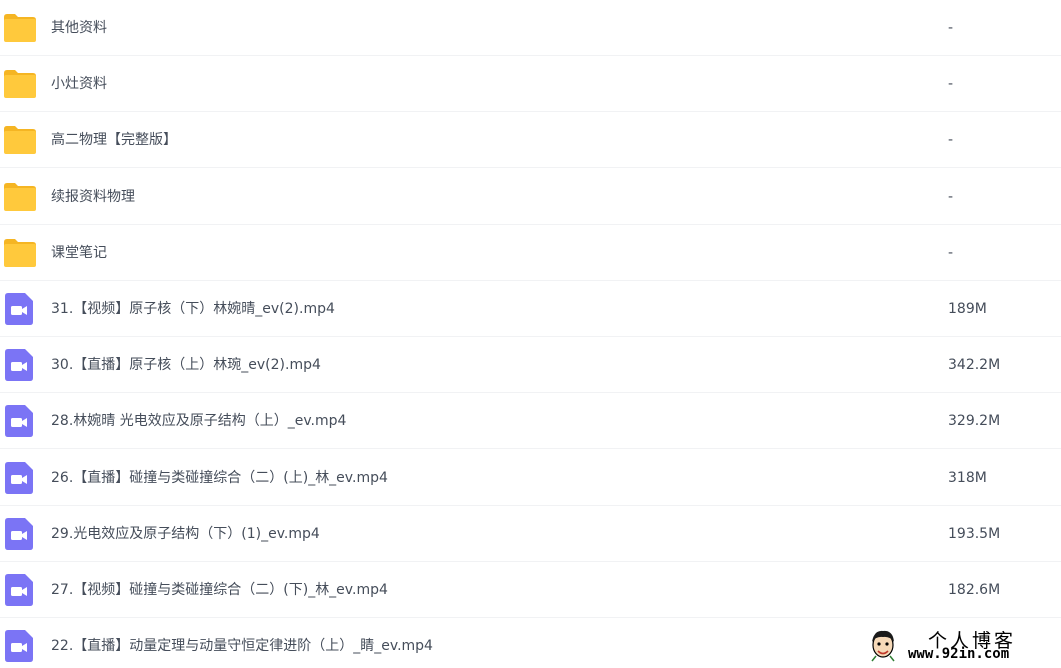 This screenshot has width=1061, height=668. Describe the element at coordinates (530, 309) in the screenshot. I see `file-row: 31.【视频】原子核（下）林婉晴_ev(2).mp4 189M` at that location.